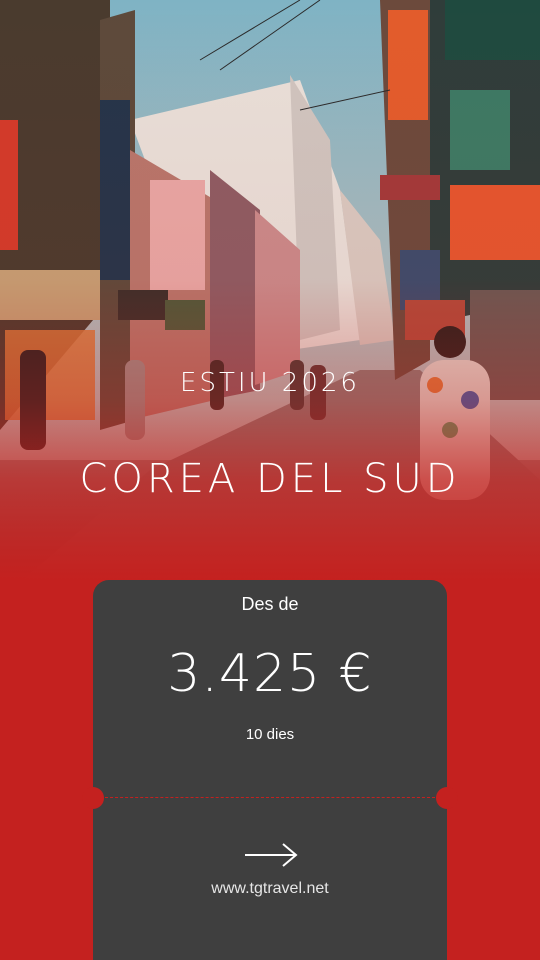 The width and height of the screenshot is (540, 960). I want to click on arrow-right-icon, so click(271, 855).